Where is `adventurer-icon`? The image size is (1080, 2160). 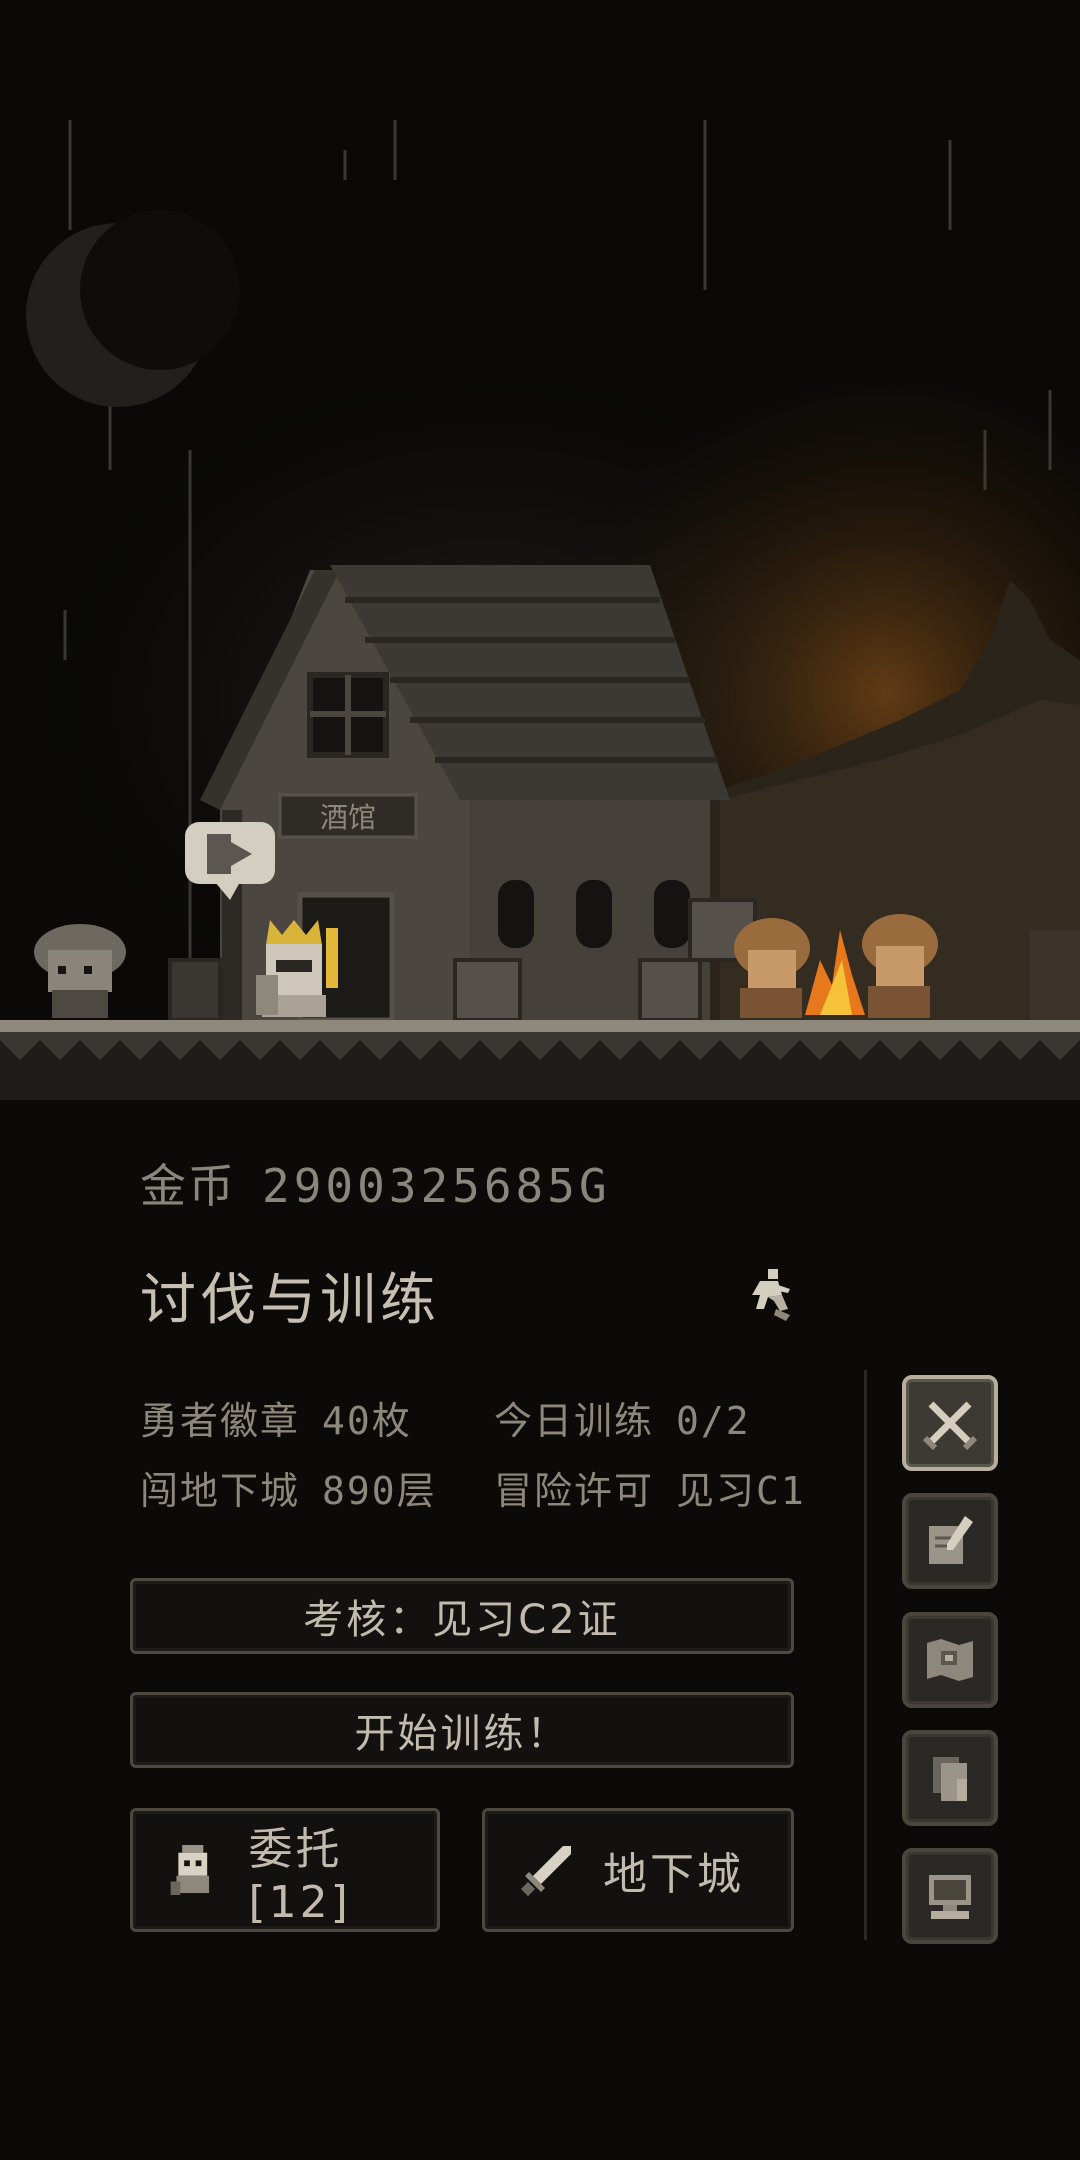
adventurer-icon is located at coordinates (190, 1870).